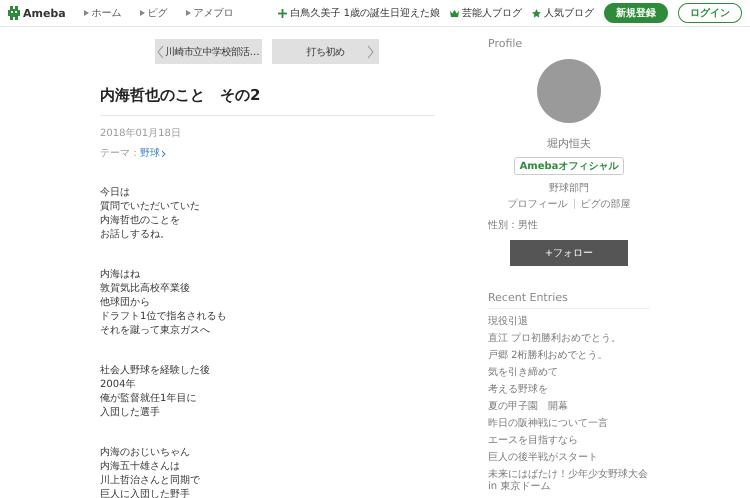 The height and width of the screenshot is (498, 750). Describe the element at coordinates (569, 373) in the screenshot. I see `recent-entry-link: 気を引き締めて` at that location.